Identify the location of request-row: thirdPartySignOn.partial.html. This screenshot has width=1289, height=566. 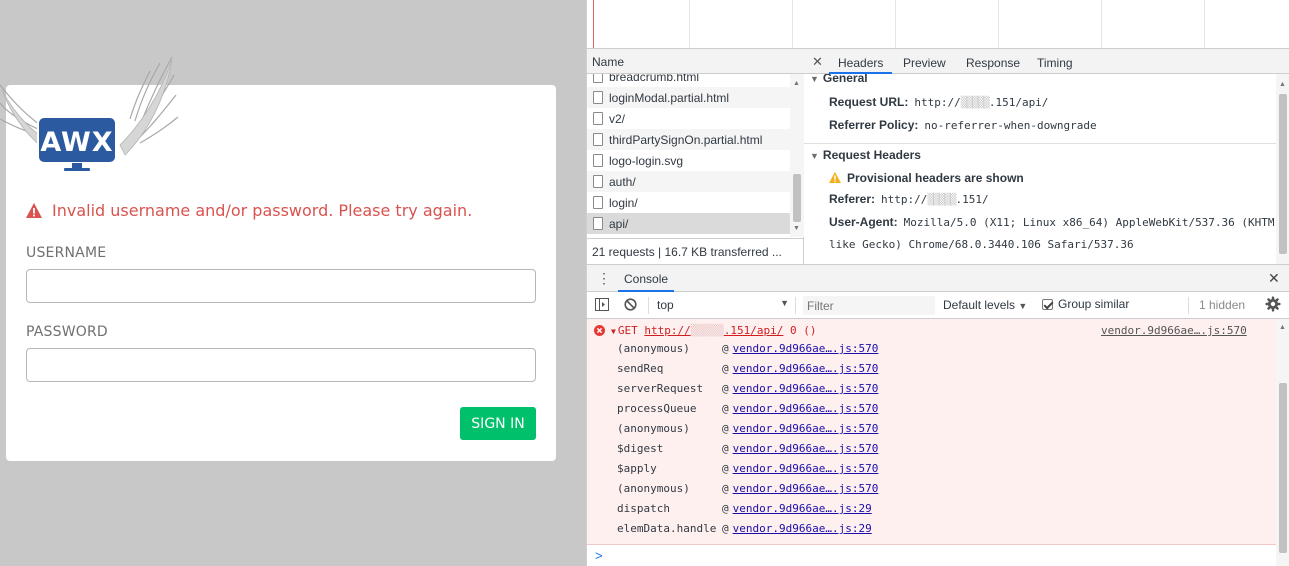
(688, 139).